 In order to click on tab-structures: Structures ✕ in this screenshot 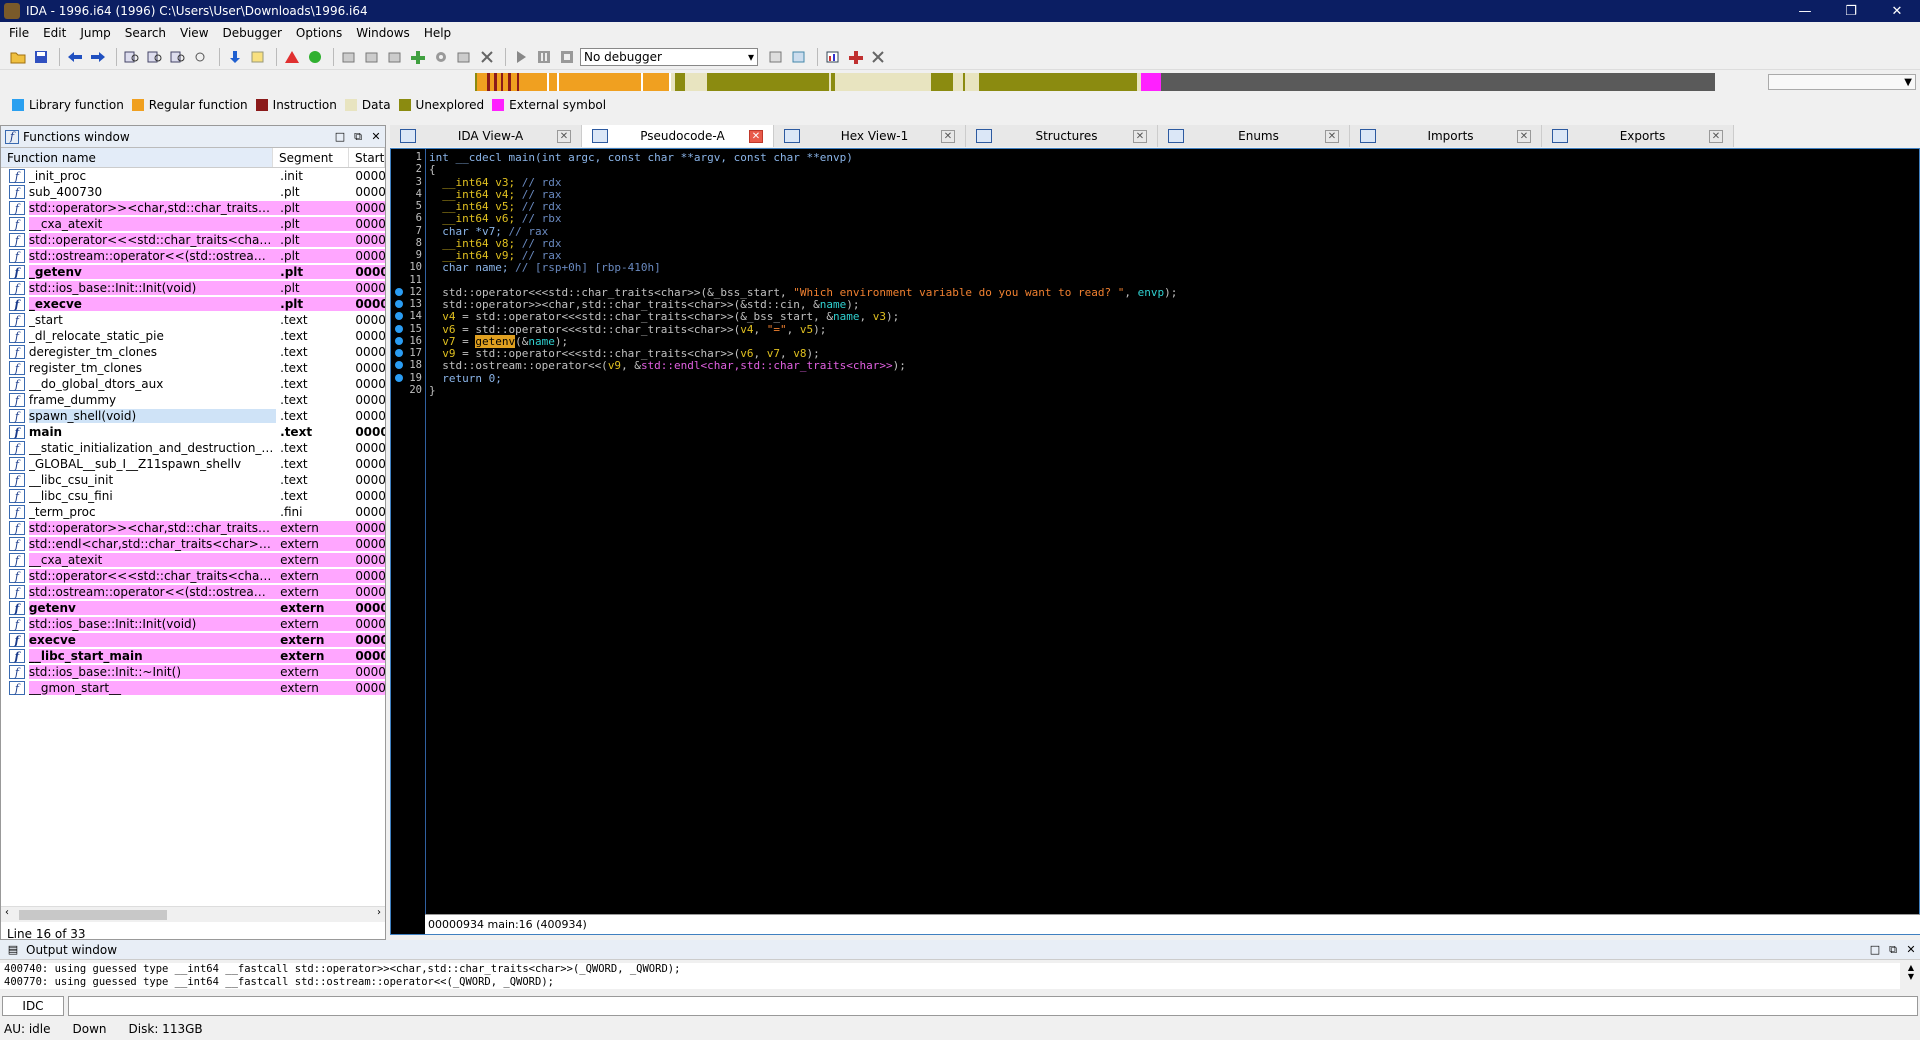, I will do `click(1062, 136)`.